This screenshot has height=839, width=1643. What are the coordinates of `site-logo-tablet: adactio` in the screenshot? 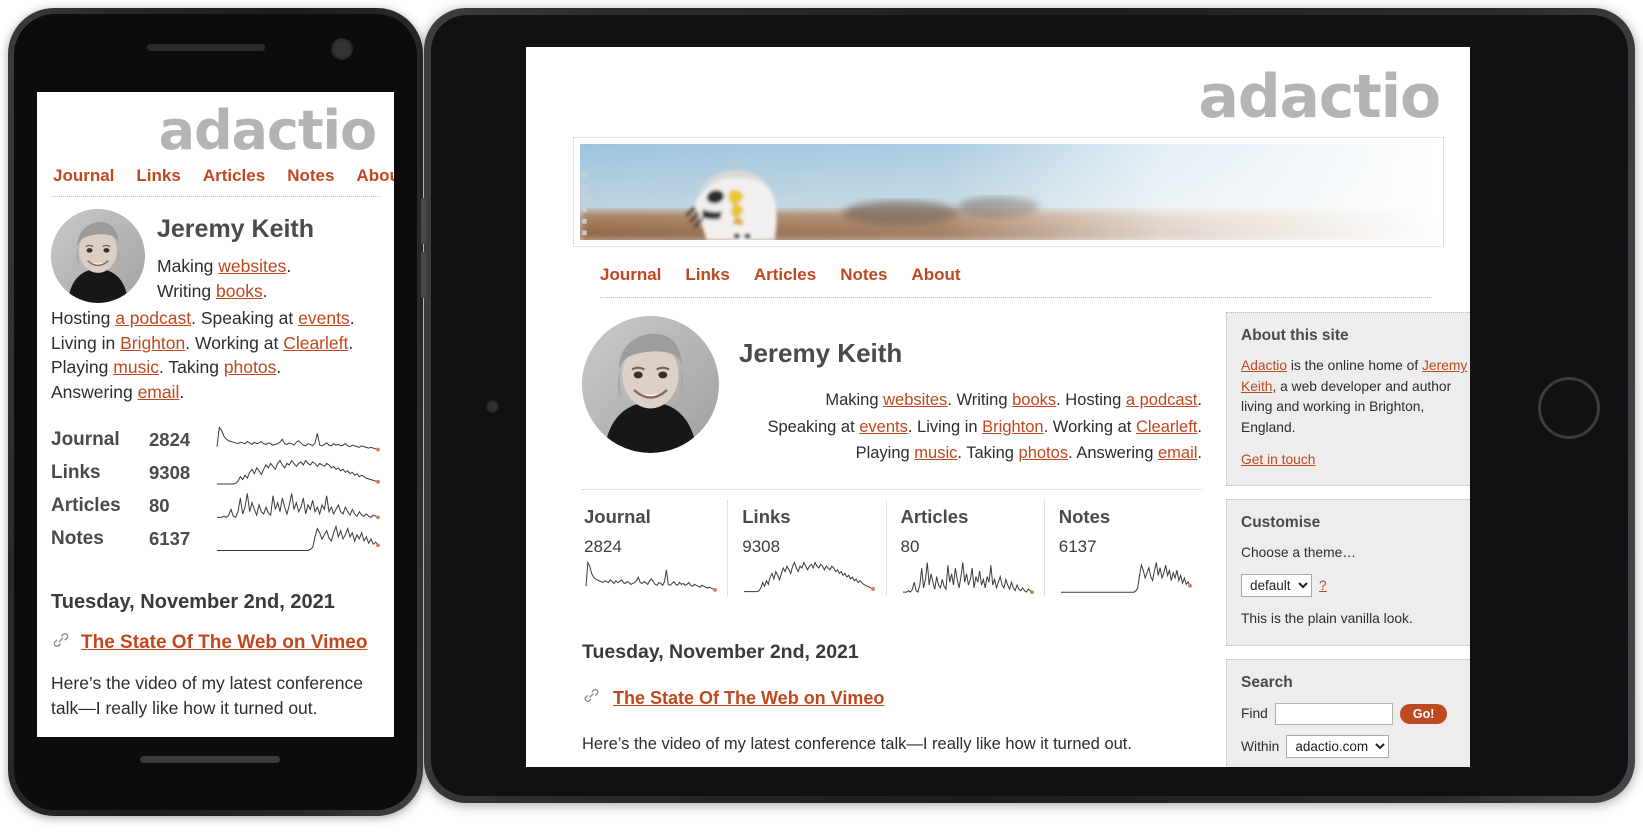 It's located at (998, 90).